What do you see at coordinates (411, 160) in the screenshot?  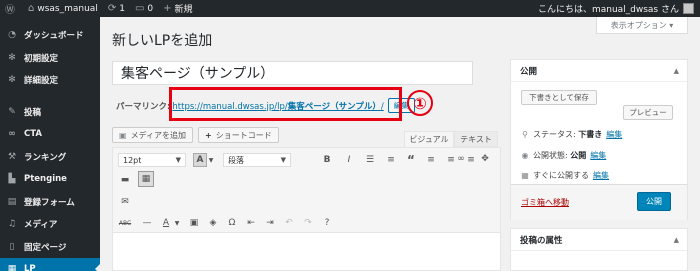 I see `blockquote-icon: “` at bounding box center [411, 160].